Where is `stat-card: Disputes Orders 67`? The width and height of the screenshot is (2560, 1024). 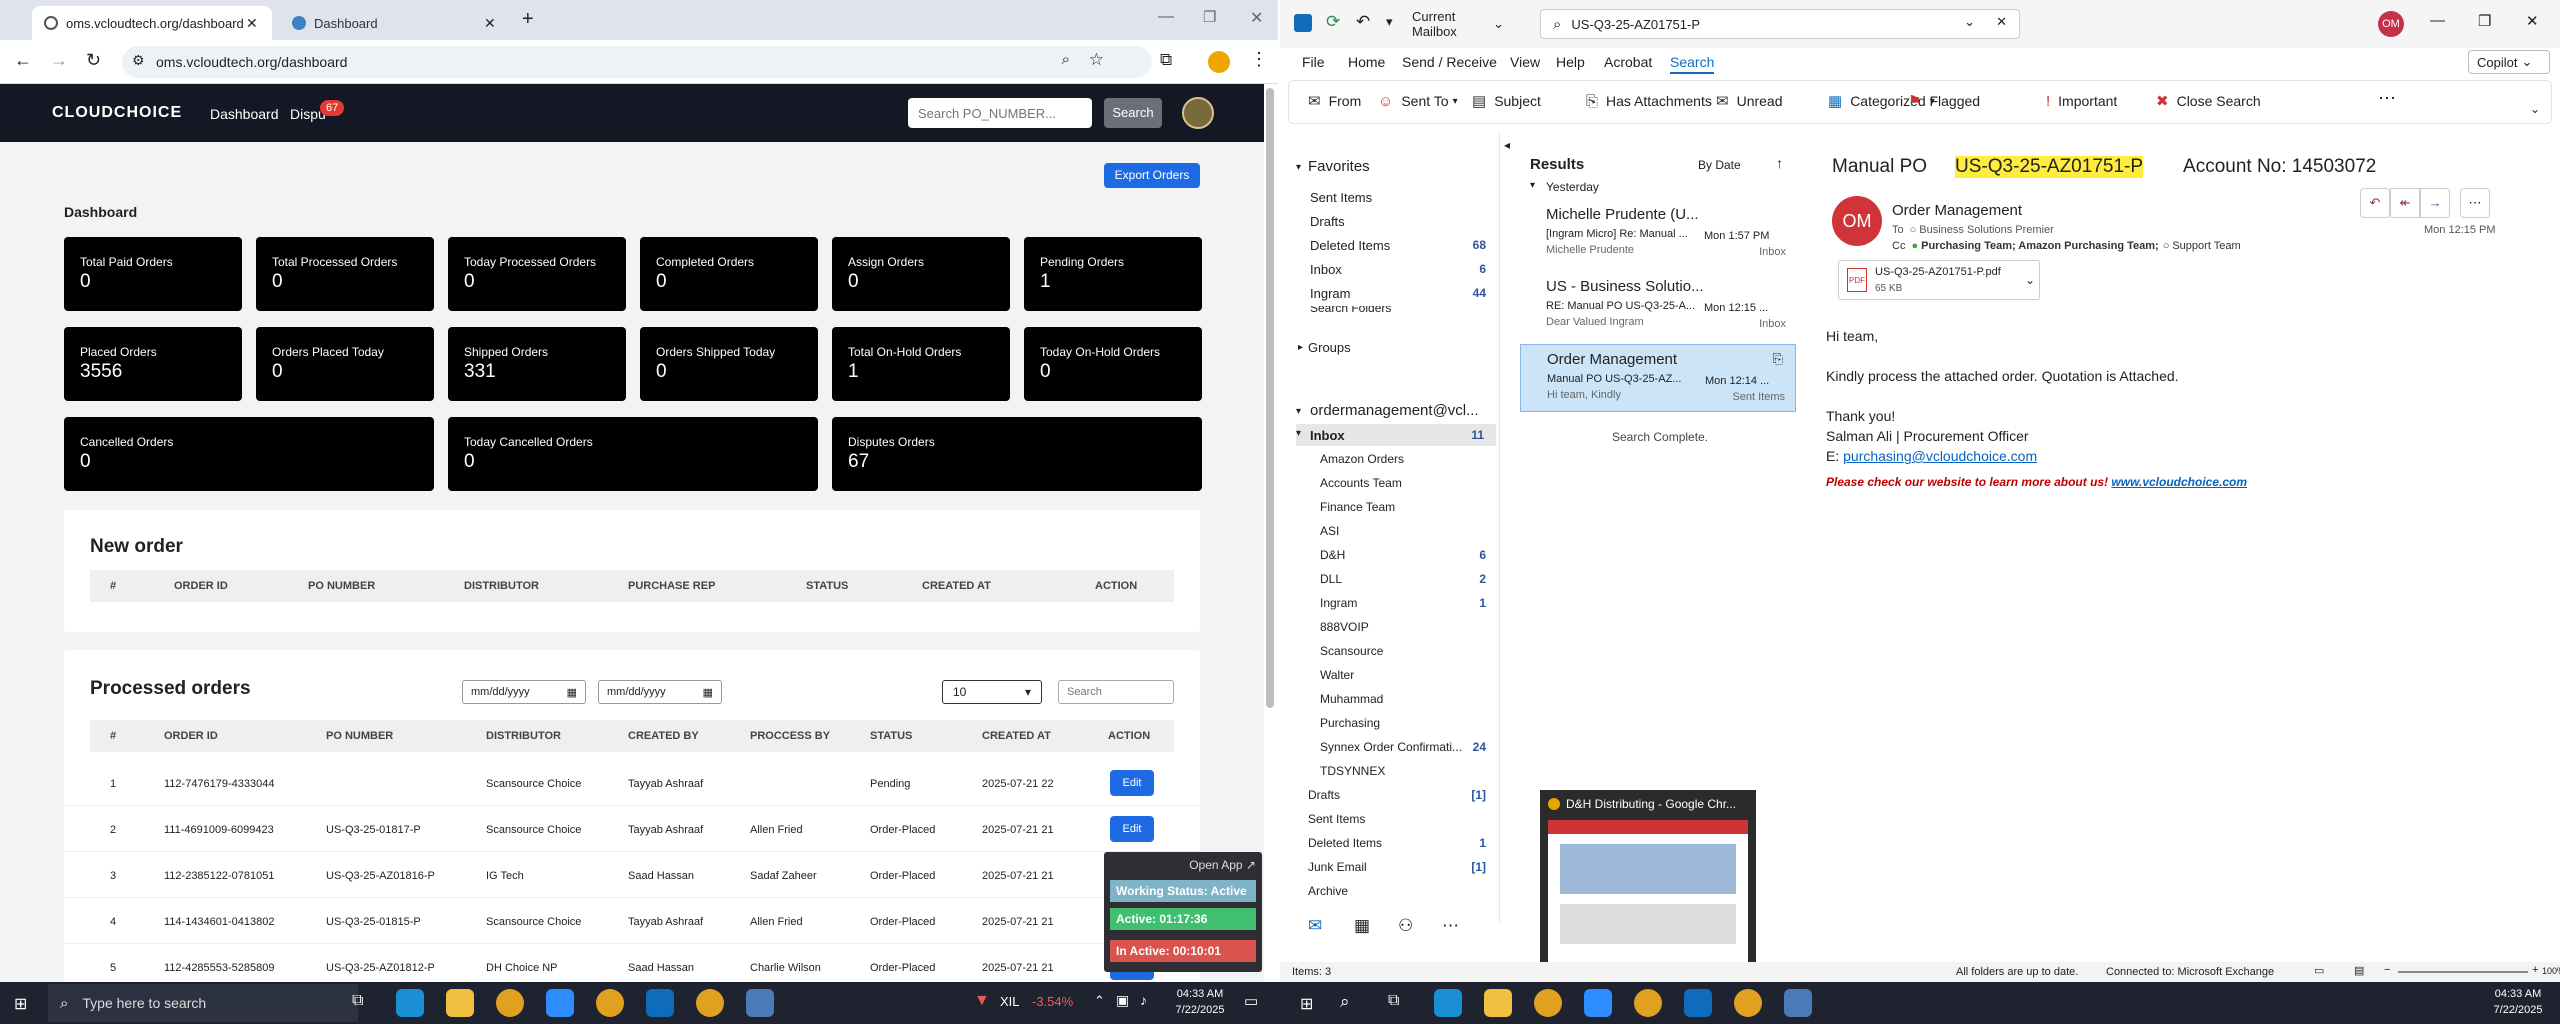
stat-card: Disputes Orders 67 is located at coordinates (1017, 454).